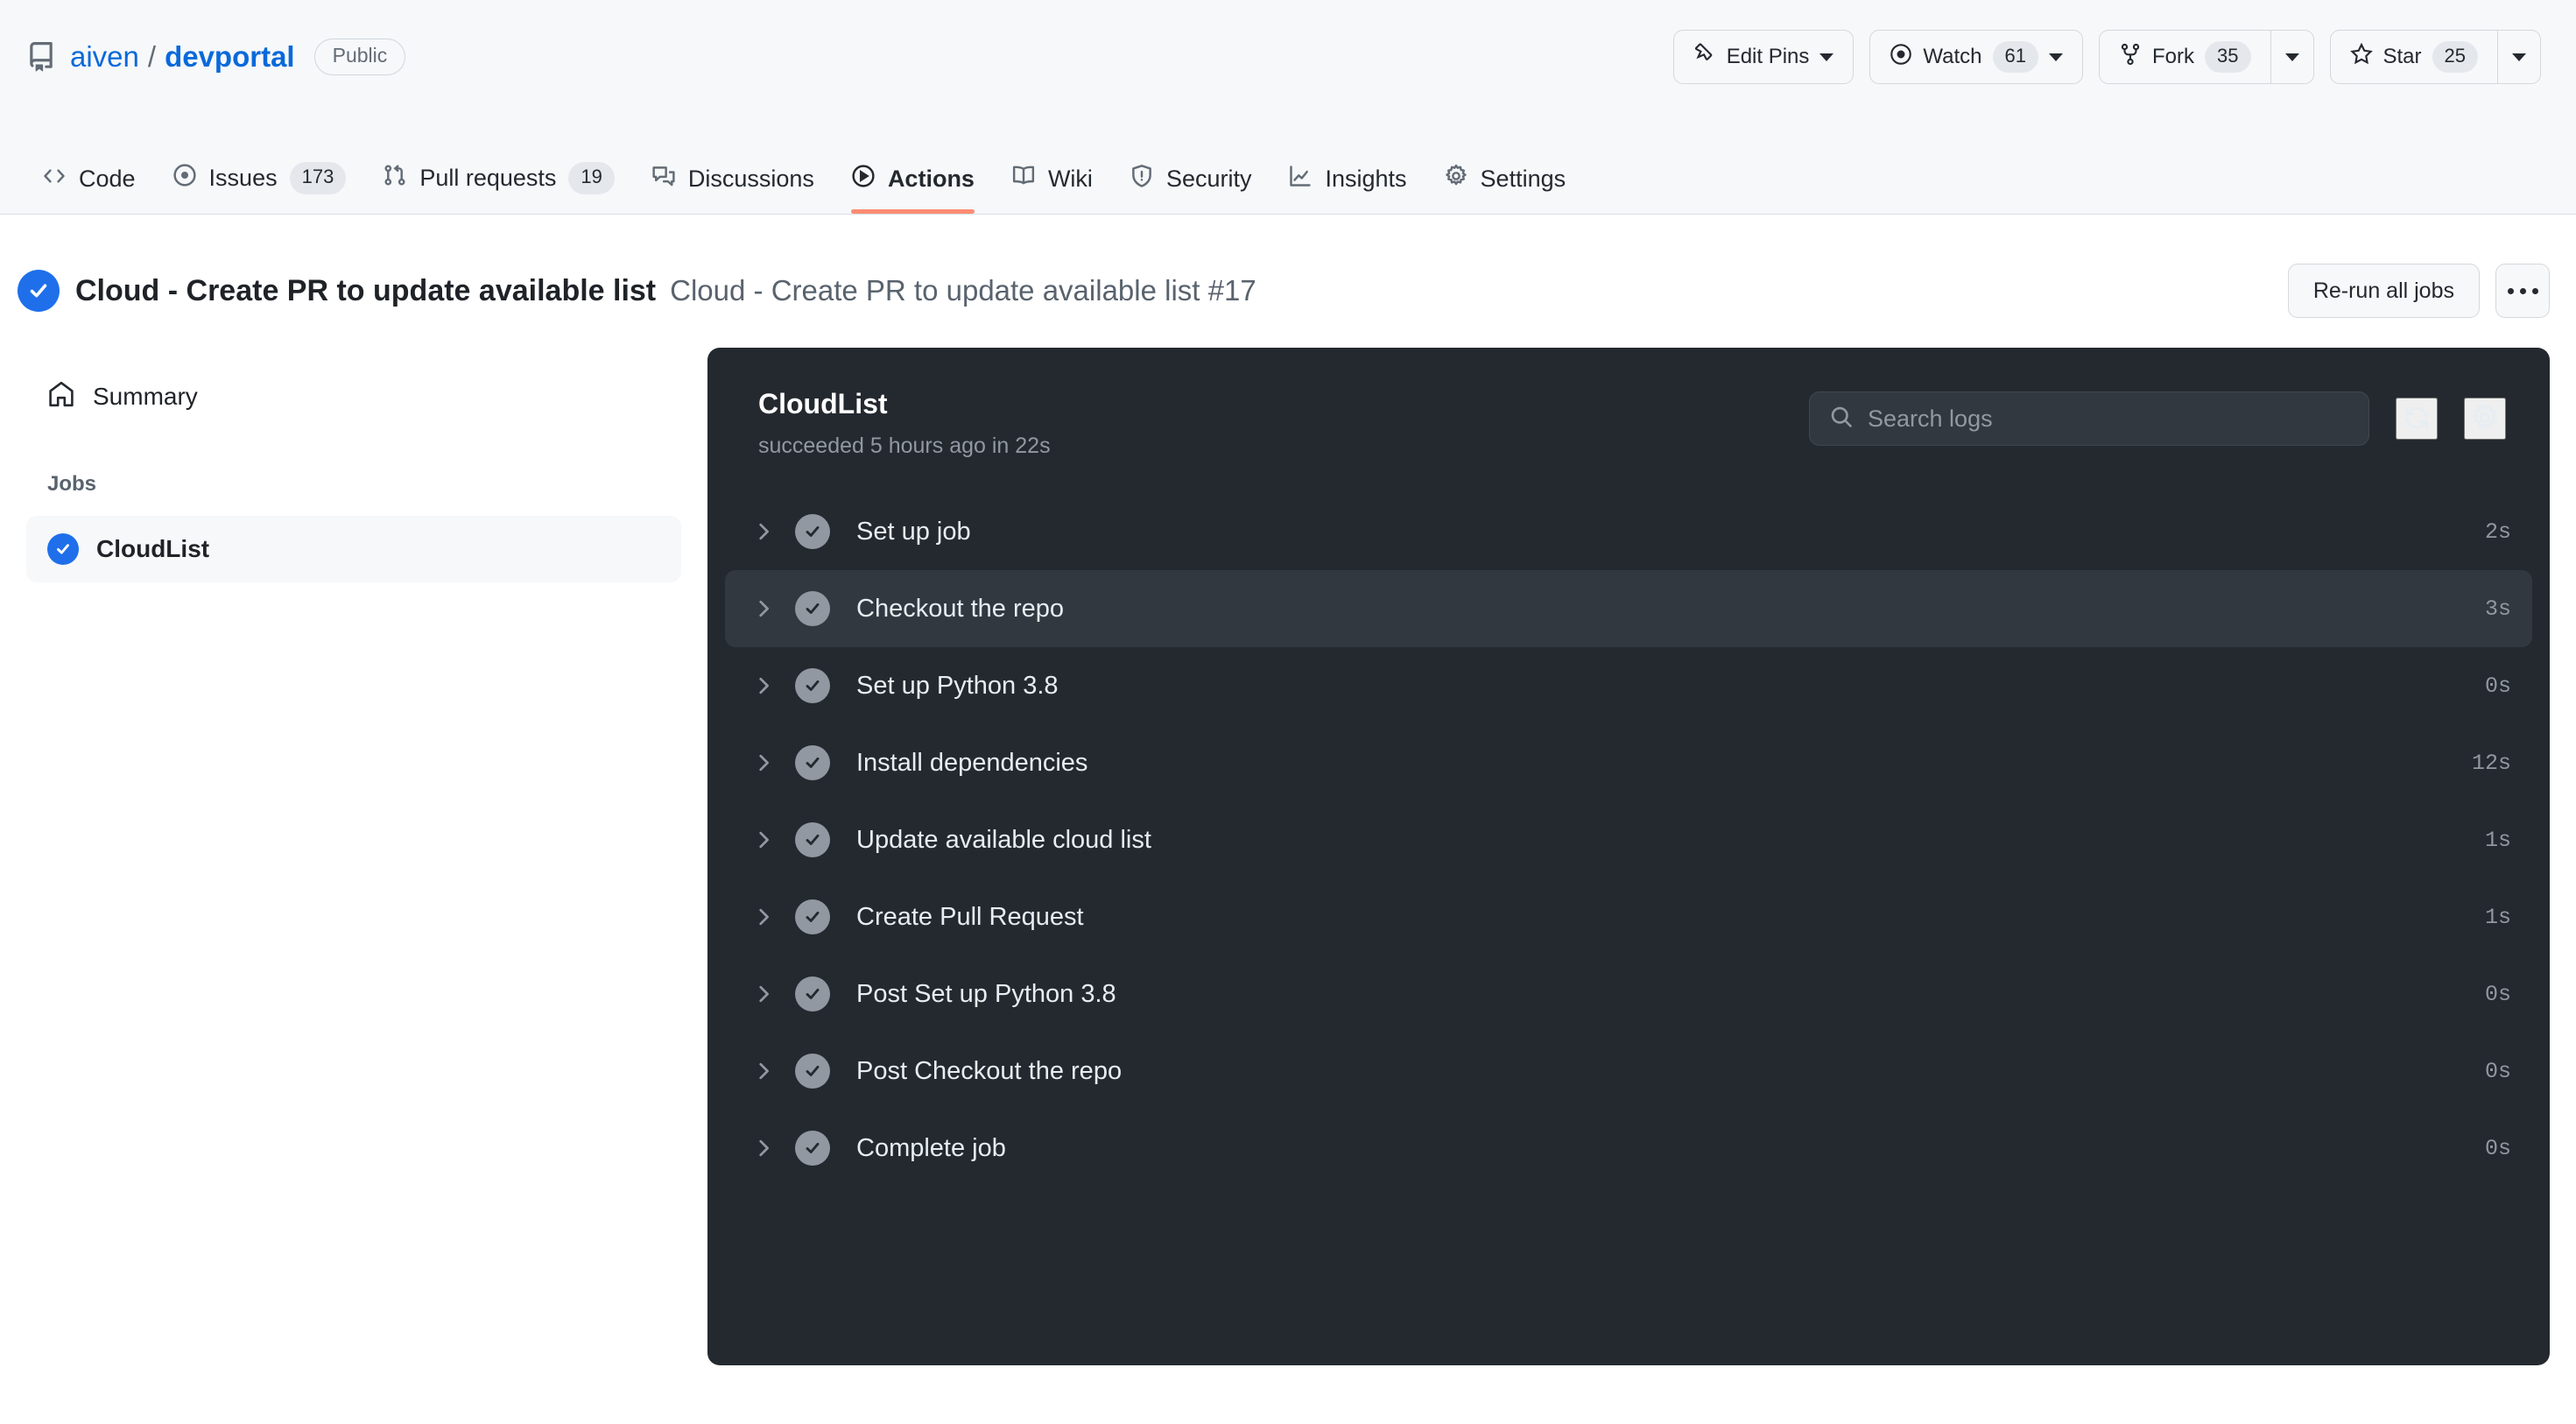 The height and width of the screenshot is (1424, 2576). What do you see at coordinates (1070, 179) in the screenshot?
I see `tab-wiki-label: Wiki` at bounding box center [1070, 179].